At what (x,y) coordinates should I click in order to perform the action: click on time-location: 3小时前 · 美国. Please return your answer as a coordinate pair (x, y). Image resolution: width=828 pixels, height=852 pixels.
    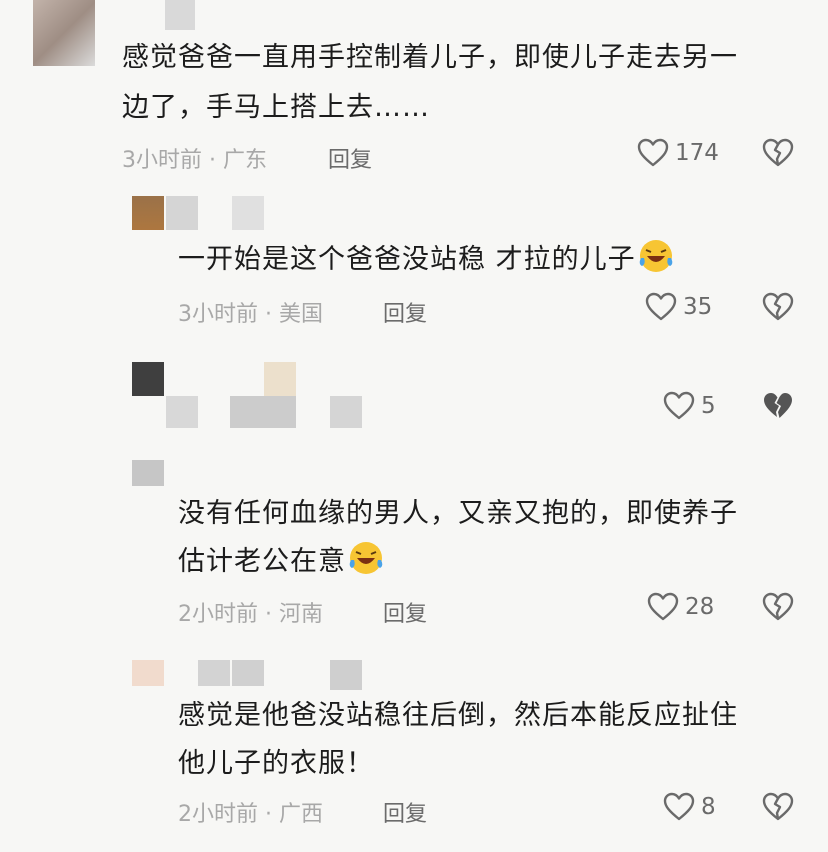
    Looking at the image, I should click on (250, 314).